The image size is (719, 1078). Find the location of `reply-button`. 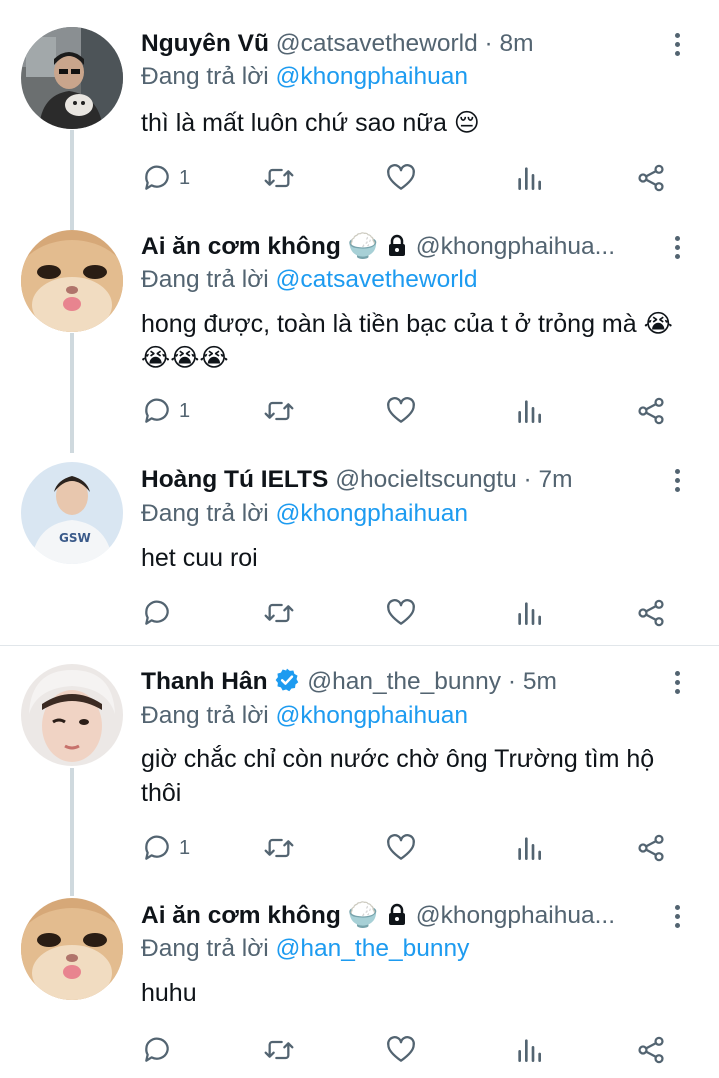

reply-button is located at coordinates (160, 1050).